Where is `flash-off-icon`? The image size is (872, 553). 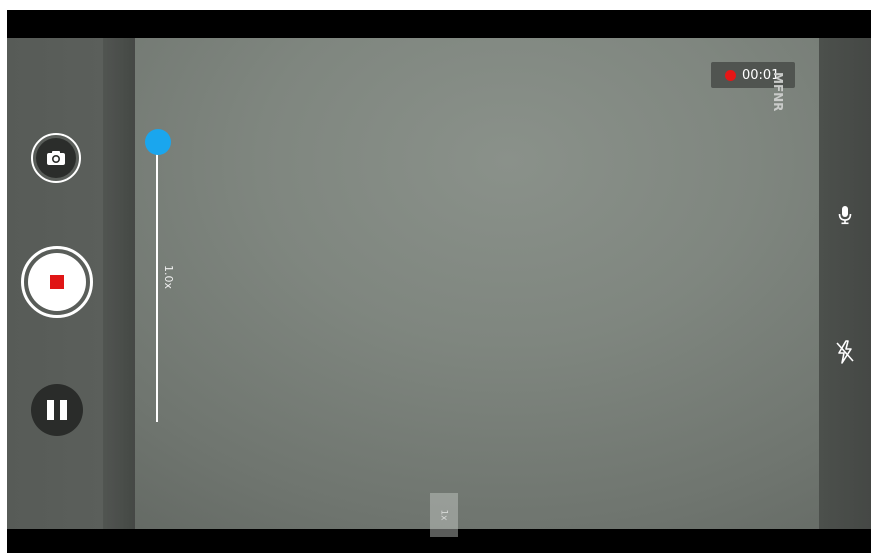 flash-off-icon is located at coordinates (845, 352).